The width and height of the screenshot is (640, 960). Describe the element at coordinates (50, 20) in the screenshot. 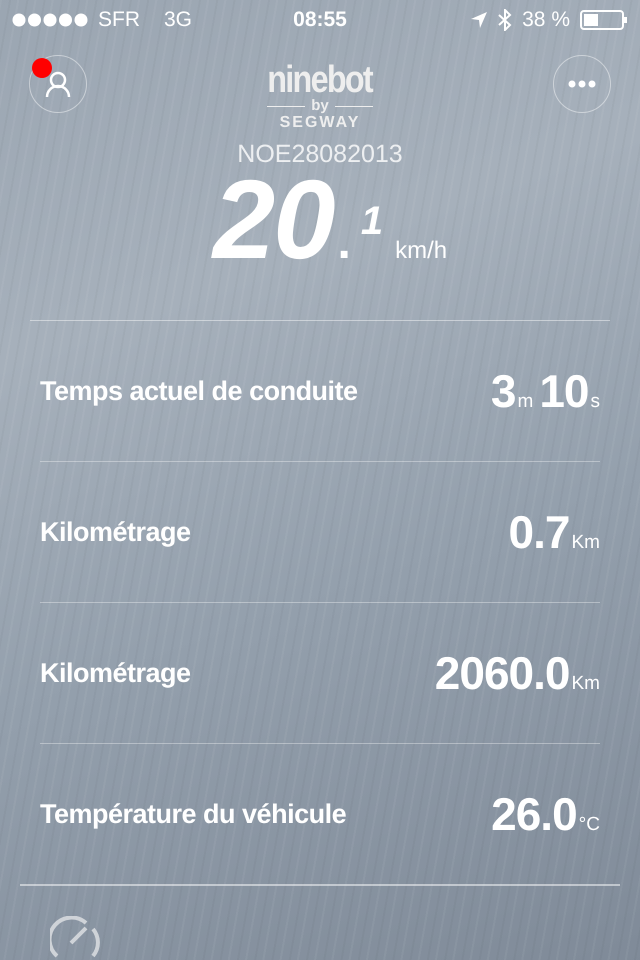

I see `signal-icon` at that location.